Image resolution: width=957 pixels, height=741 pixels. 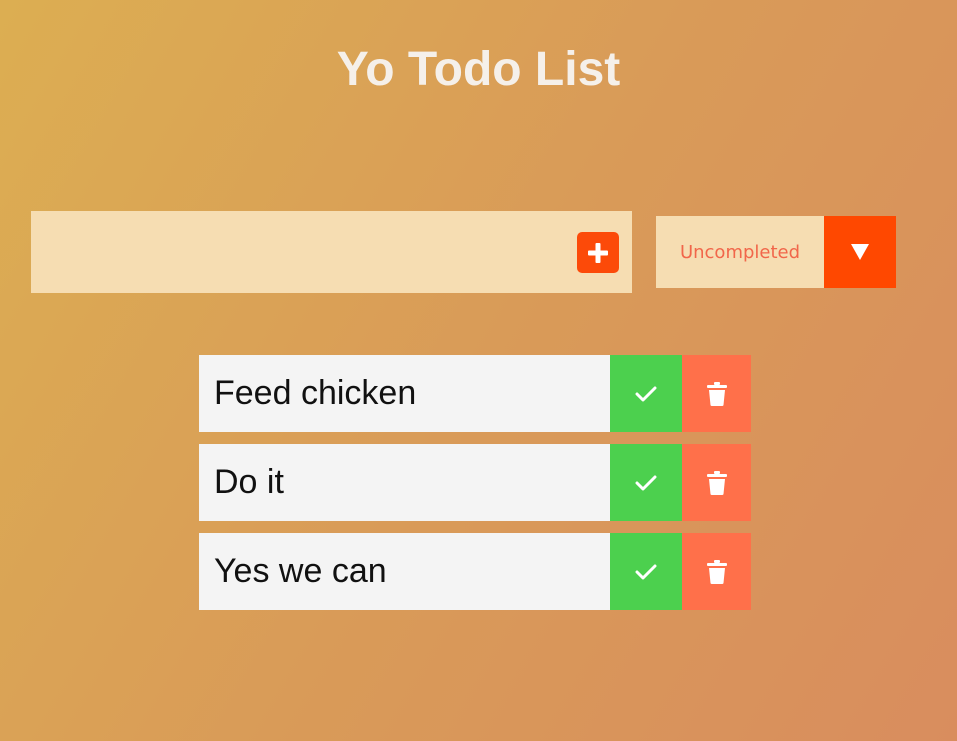 What do you see at coordinates (300, 571) in the screenshot?
I see `todo-text: Yes we can` at bounding box center [300, 571].